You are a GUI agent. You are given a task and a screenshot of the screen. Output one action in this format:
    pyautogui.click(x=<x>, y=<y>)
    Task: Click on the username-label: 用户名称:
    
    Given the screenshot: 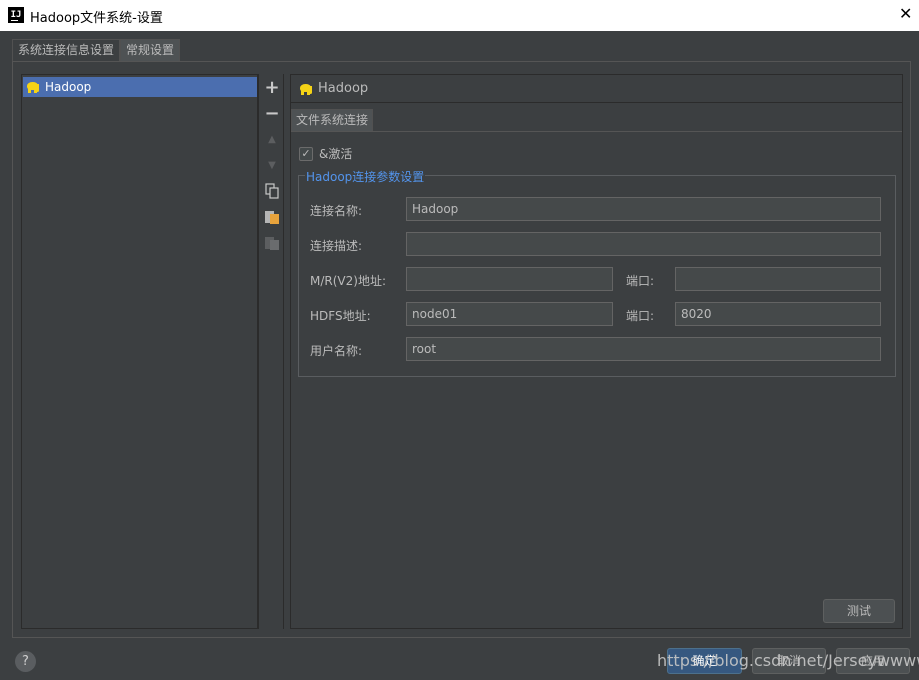 What is the action you would take?
    pyautogui.click(x=336, y=351)
    